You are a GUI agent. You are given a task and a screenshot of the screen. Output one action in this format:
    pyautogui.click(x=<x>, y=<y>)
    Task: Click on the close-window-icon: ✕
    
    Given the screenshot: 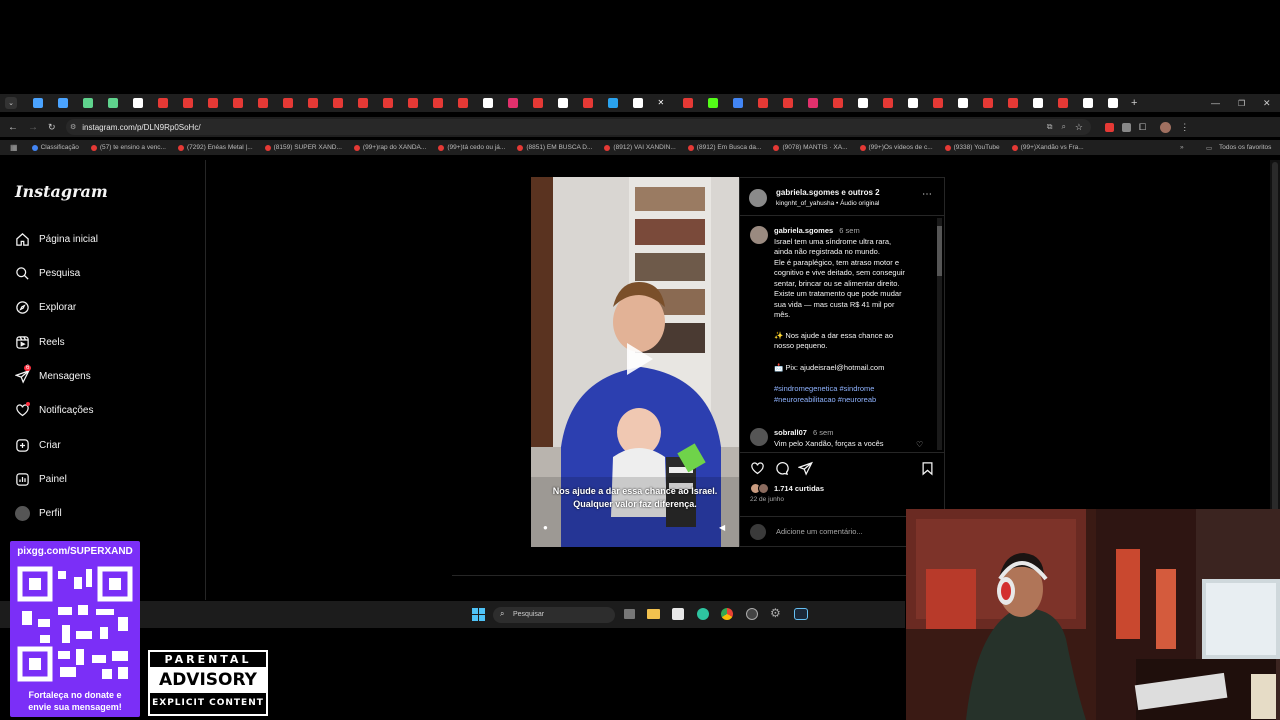 What is the action you would take?
    pyautogui.click(x=1267, y=103)
    